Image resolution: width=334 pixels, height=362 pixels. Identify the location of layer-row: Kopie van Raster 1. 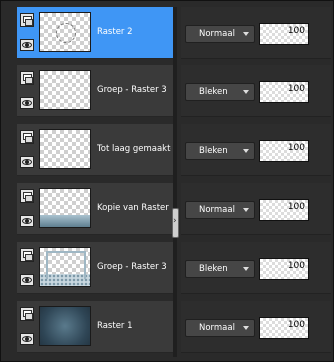
(95, 209).